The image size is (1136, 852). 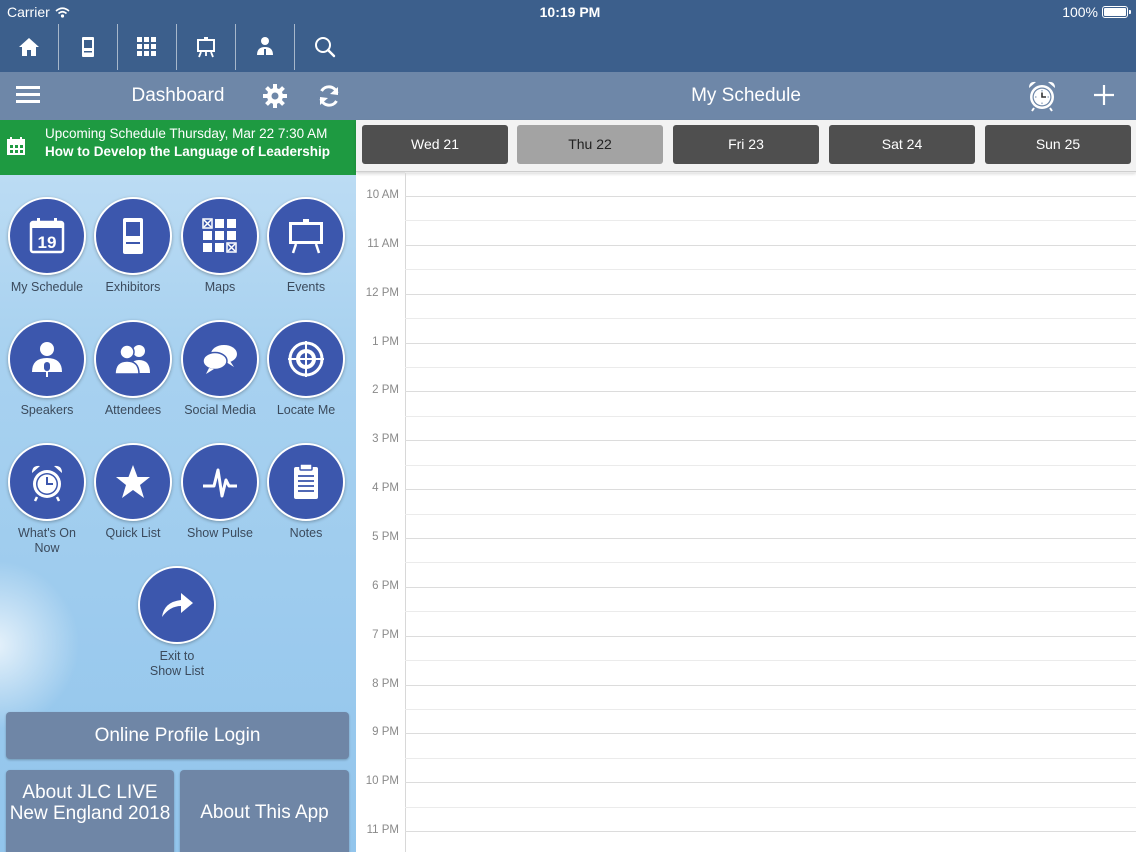 I want to click on day-tab: Fri 23, so click(x=746, y=144).